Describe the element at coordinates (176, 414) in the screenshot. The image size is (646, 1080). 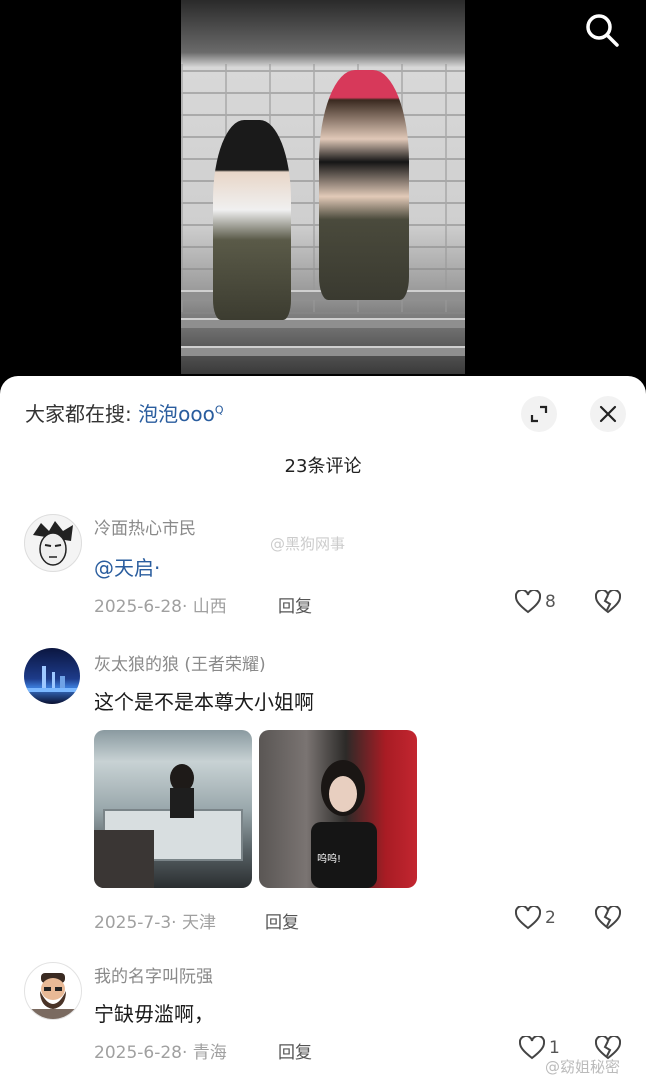
I see `hot-search-keyword: 泡泡ooo` at that location.